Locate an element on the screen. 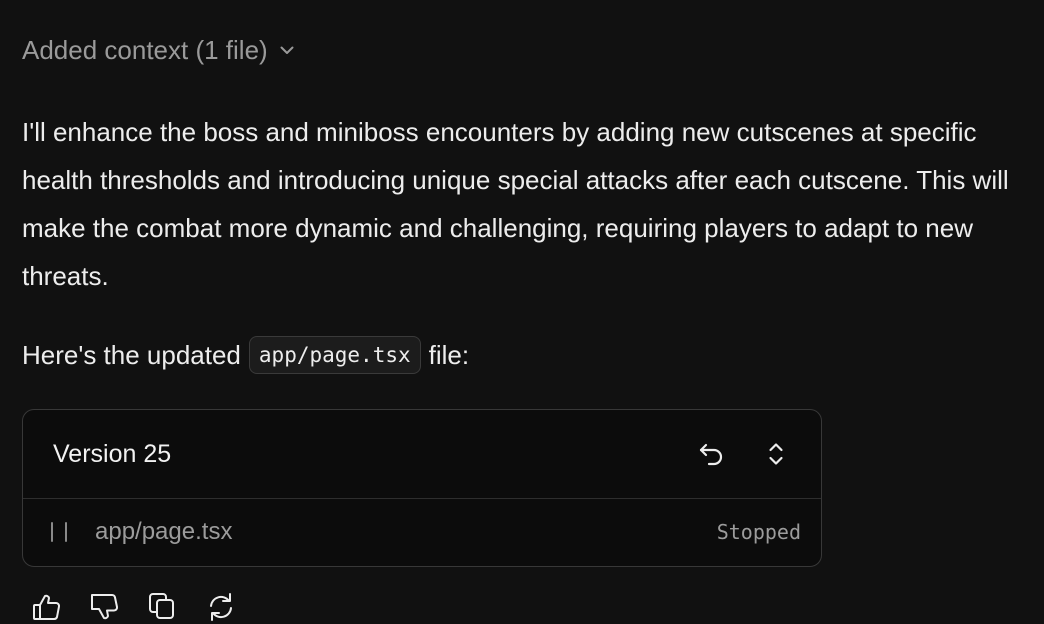  file-intro-prefix: Here's the updated is located at coordinates (131, 354).